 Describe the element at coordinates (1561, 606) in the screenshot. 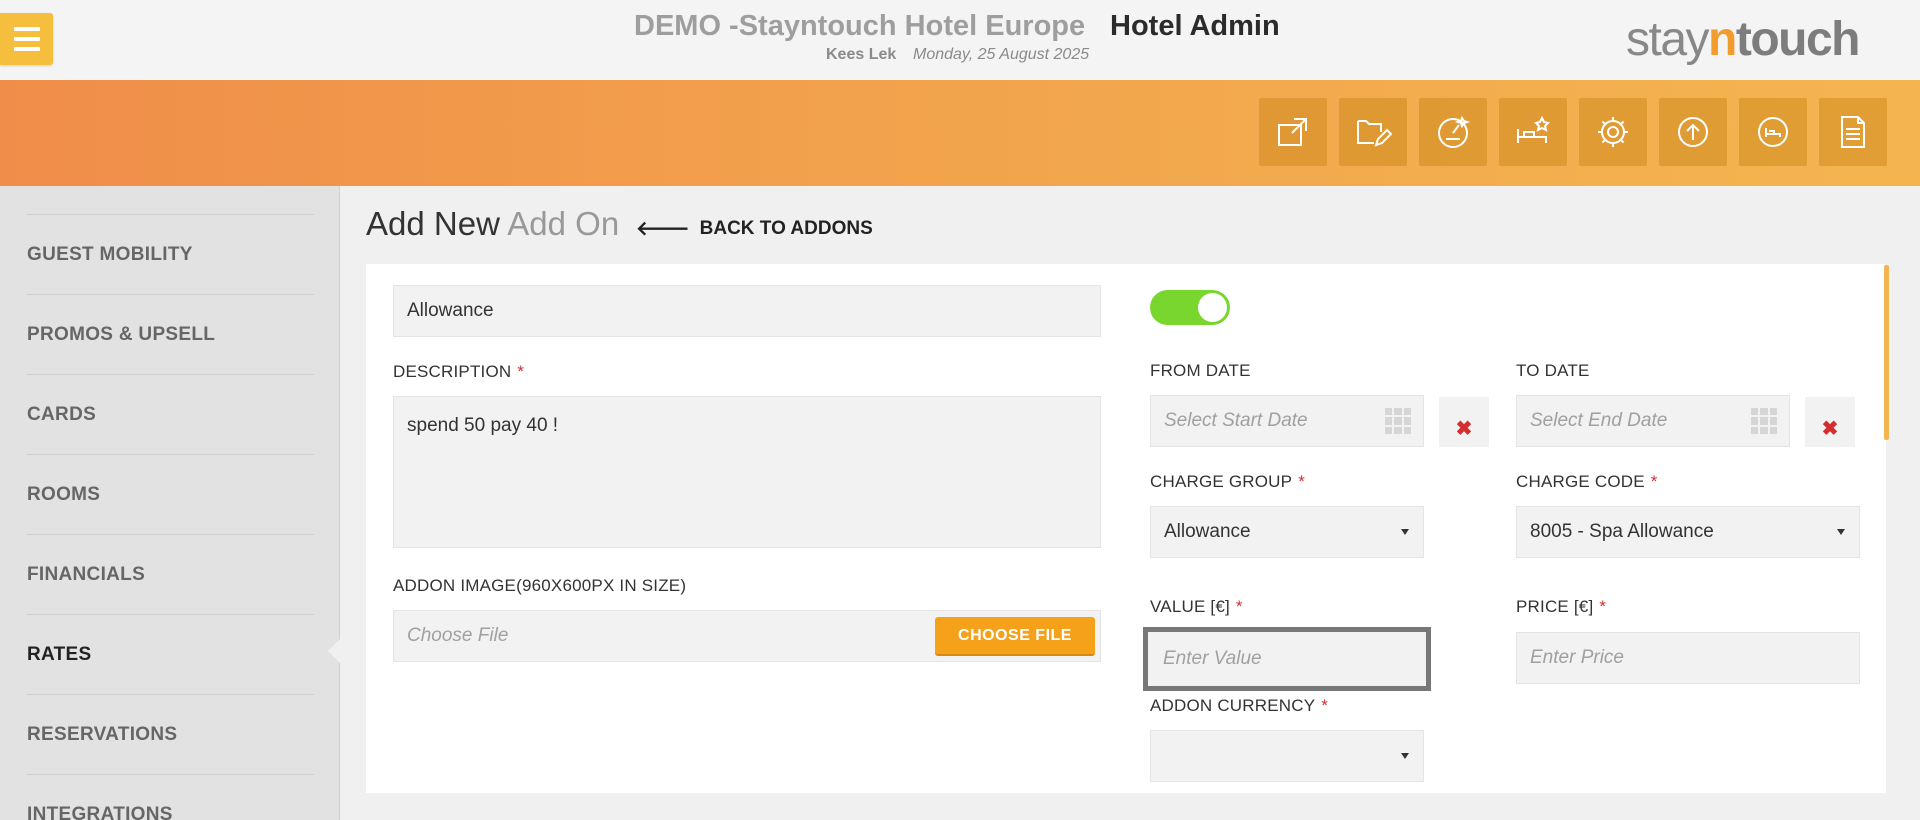

I see `price-label: PRICE [€] *` at that location.